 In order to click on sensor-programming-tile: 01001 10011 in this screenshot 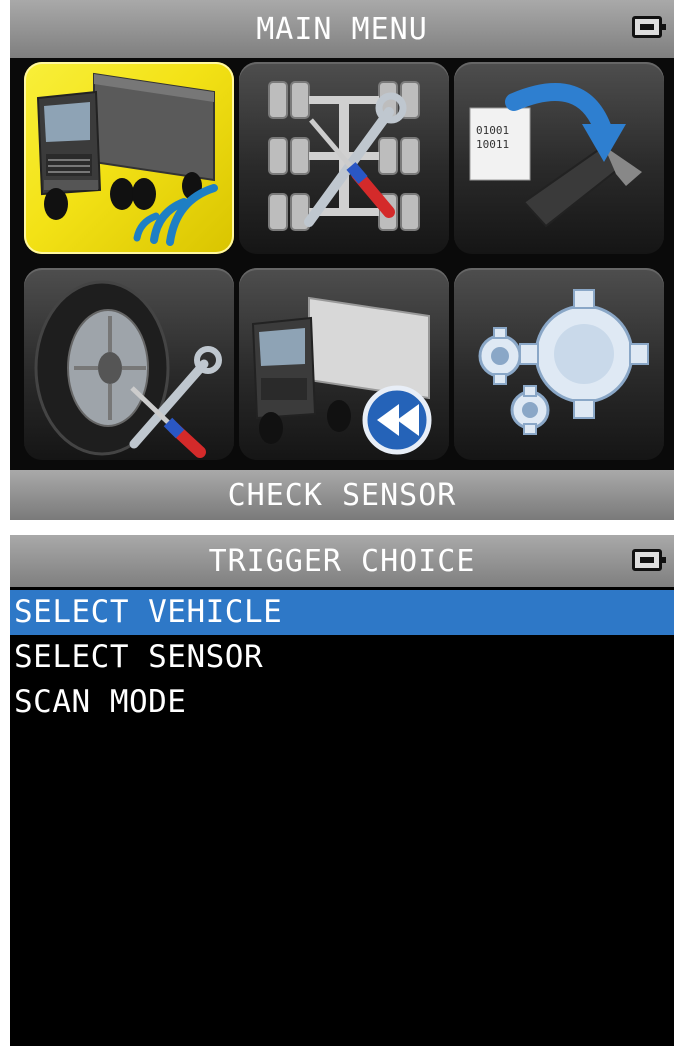, I will do `click(559, 158)`.